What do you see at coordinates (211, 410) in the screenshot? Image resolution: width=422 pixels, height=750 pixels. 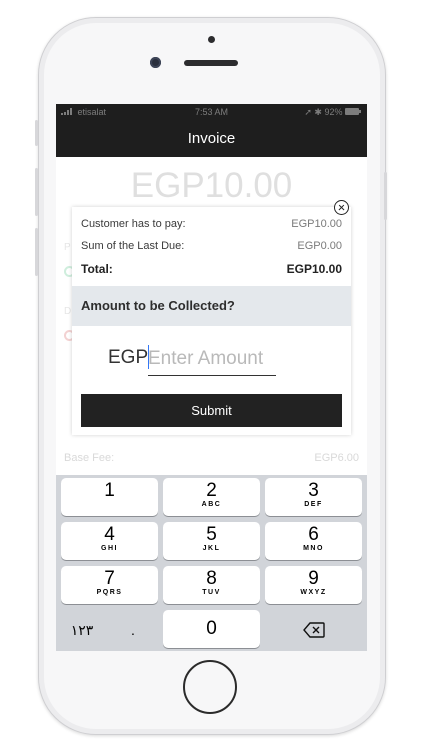 I see `submit-button: Submit` at bounding box center [211, 410].